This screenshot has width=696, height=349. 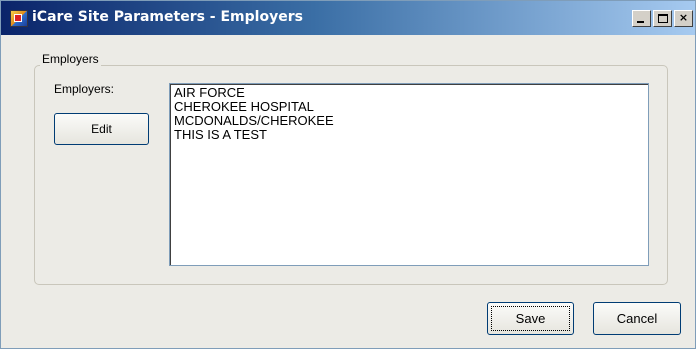 What do you see at coordinates (640, 22) in the screenshot?
I see `minimize-icon` at bounding box center [640, 22].